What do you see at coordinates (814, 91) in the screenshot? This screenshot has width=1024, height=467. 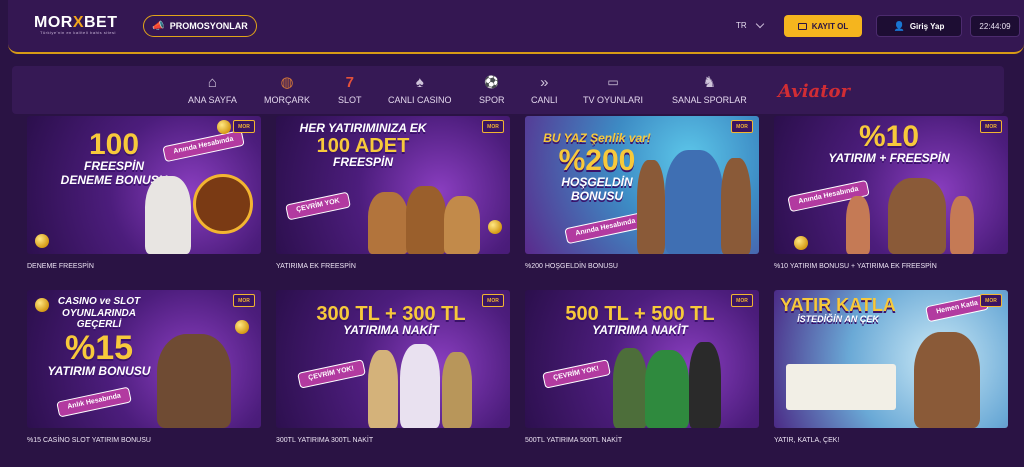 I see `aviator-link: Aviator` at bounding box center [814, 91].